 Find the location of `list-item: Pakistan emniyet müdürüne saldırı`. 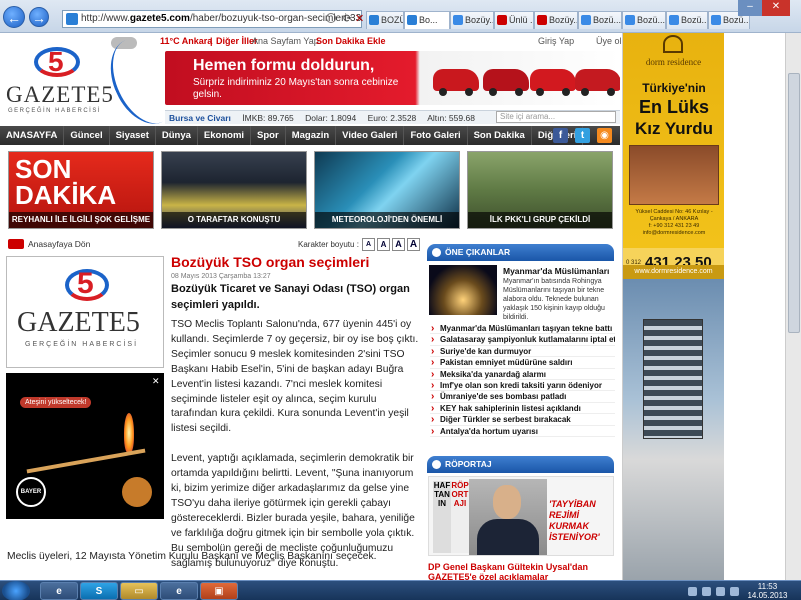

list-item: Pakistan emniyet müdürüne saldırı is located at coordinates (522, 363).